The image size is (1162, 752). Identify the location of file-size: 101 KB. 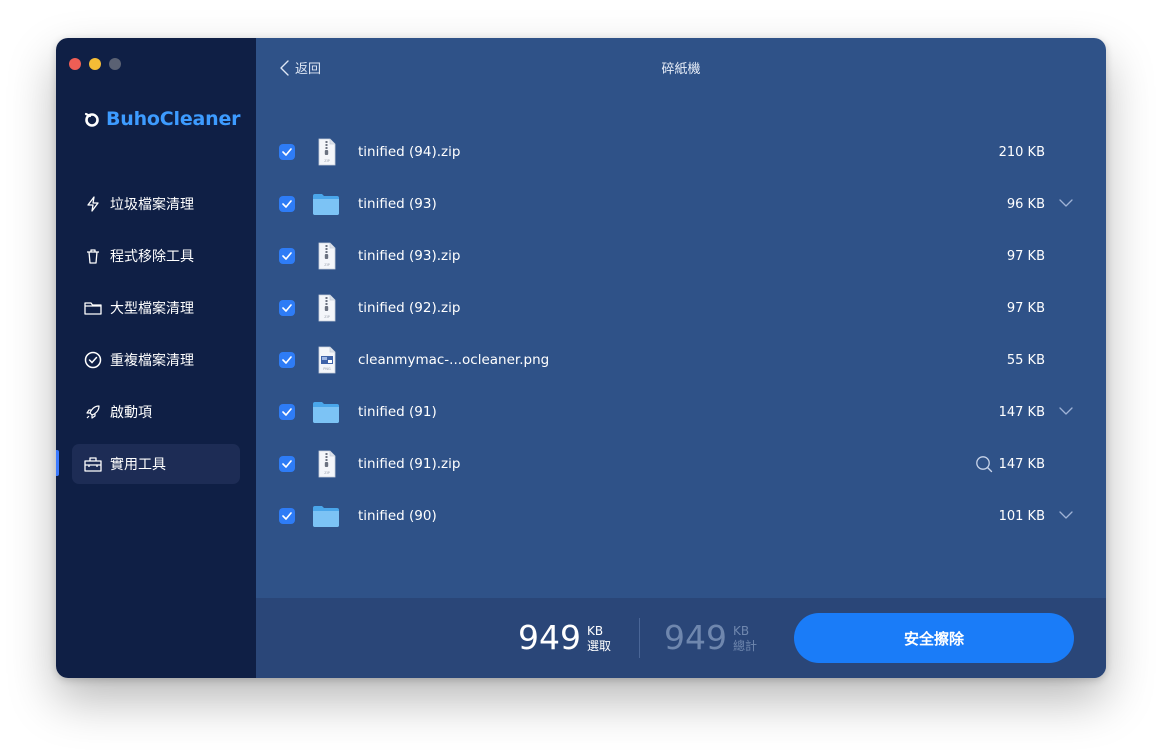
(1021, 516).